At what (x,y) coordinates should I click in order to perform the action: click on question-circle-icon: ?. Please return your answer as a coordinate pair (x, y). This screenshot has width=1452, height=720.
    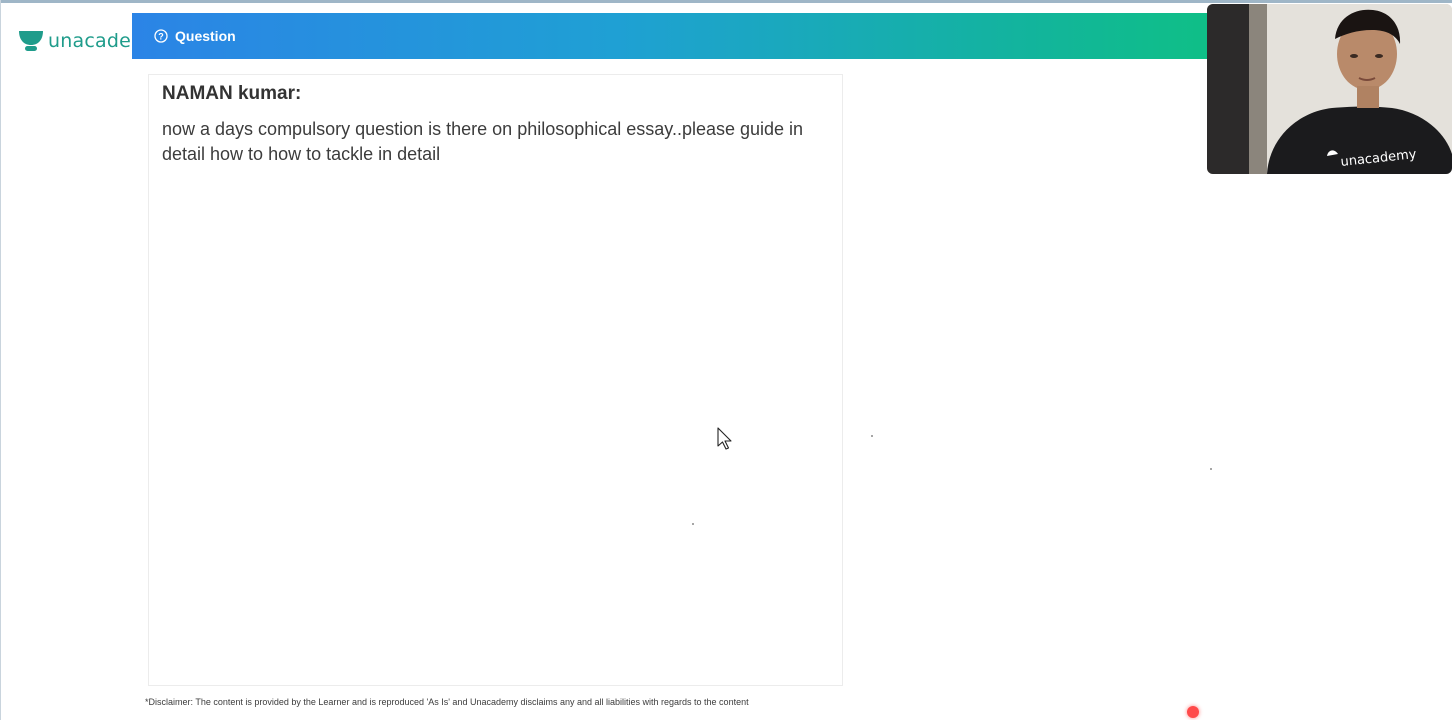
    Looking at the image, I should click on (161, 36).